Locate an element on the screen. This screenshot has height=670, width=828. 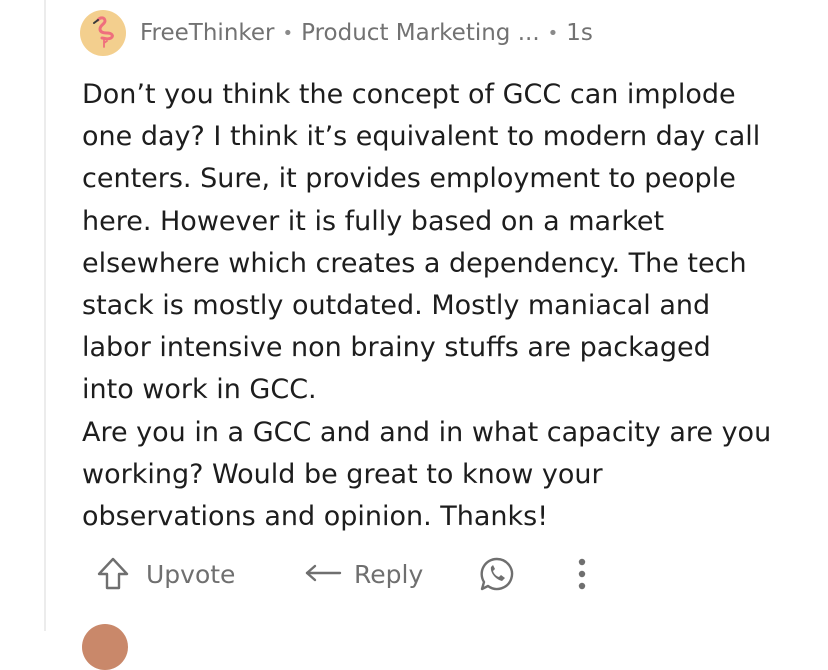
avatar is located at coordinates (103, 33).